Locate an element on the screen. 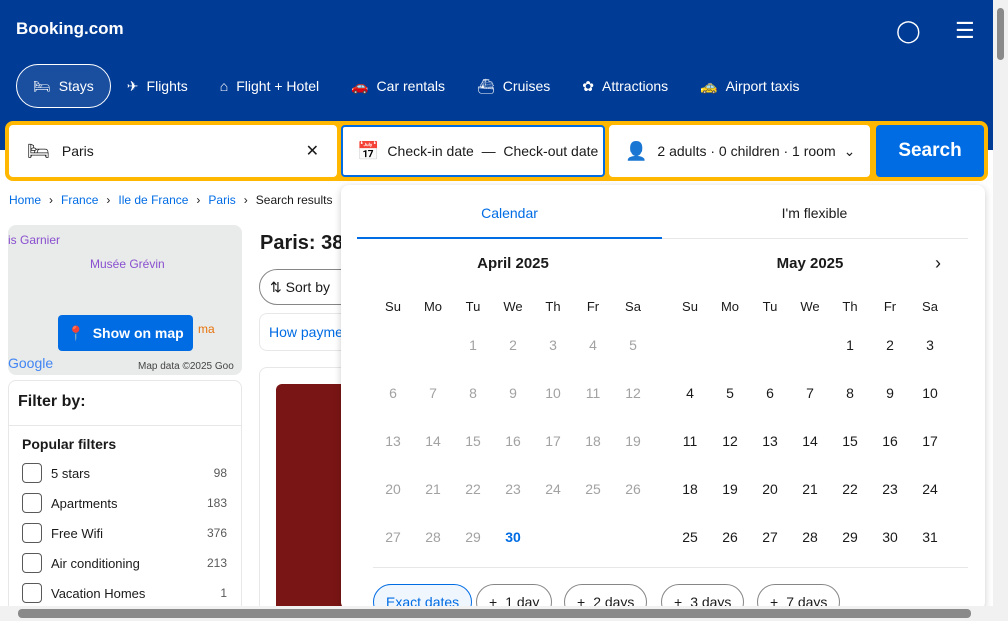 Image resolution: width=1008 pixels, height=621 pixels. filter-label: Air conditioning is located at coordinates (95, 563).